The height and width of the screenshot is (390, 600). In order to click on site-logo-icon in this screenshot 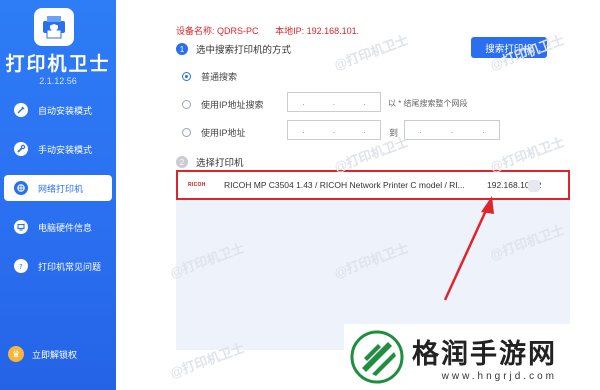, I will do `click(377, 357)`.